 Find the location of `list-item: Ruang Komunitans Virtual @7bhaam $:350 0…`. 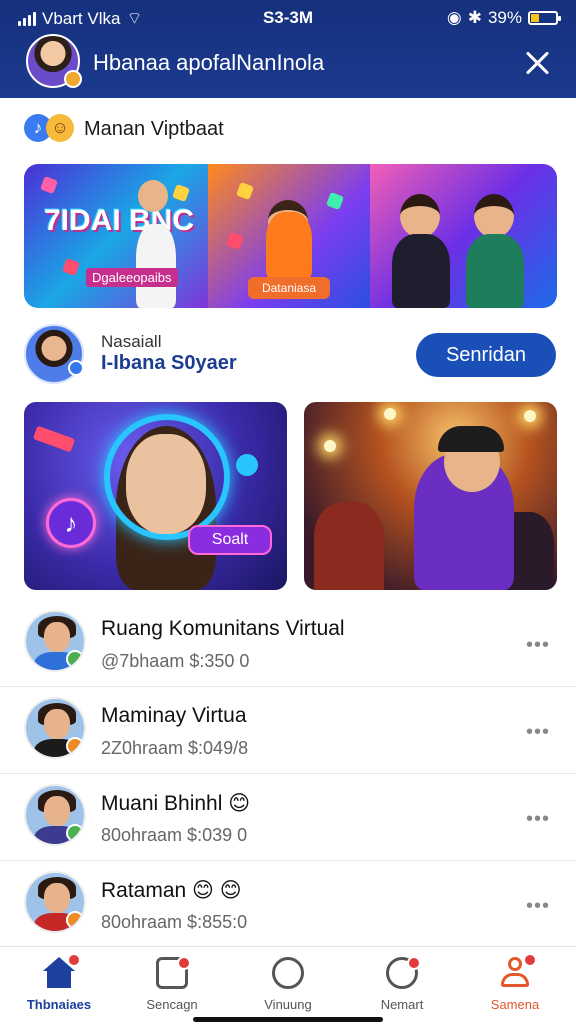

list-item: Ruang Komunitans Virtual @7bhaam $:350 0… is located at coordinates (288, 643).